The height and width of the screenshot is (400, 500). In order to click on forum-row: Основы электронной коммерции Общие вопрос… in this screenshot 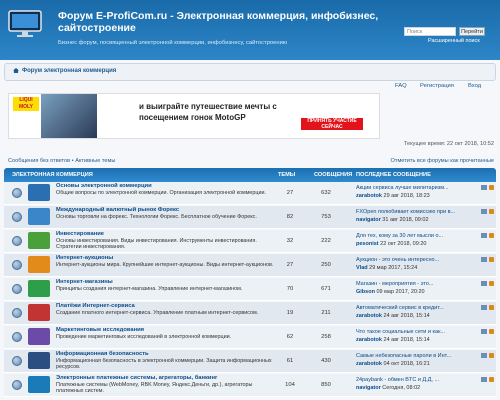, I will do `click(250, 193)`.